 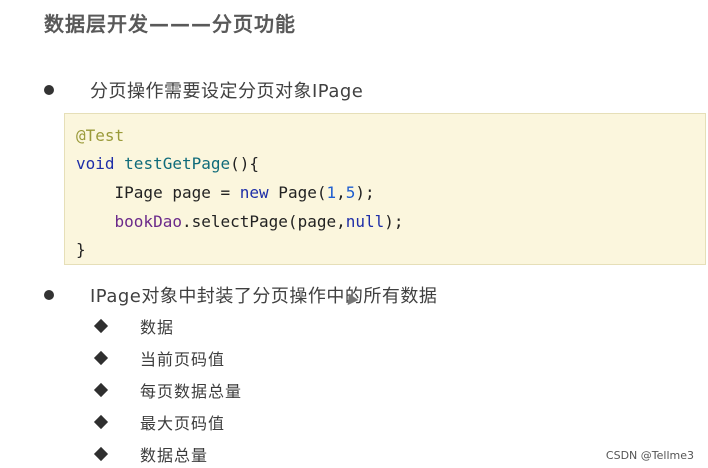 I want to click on code-number: 1, so click(x=331, y=192).